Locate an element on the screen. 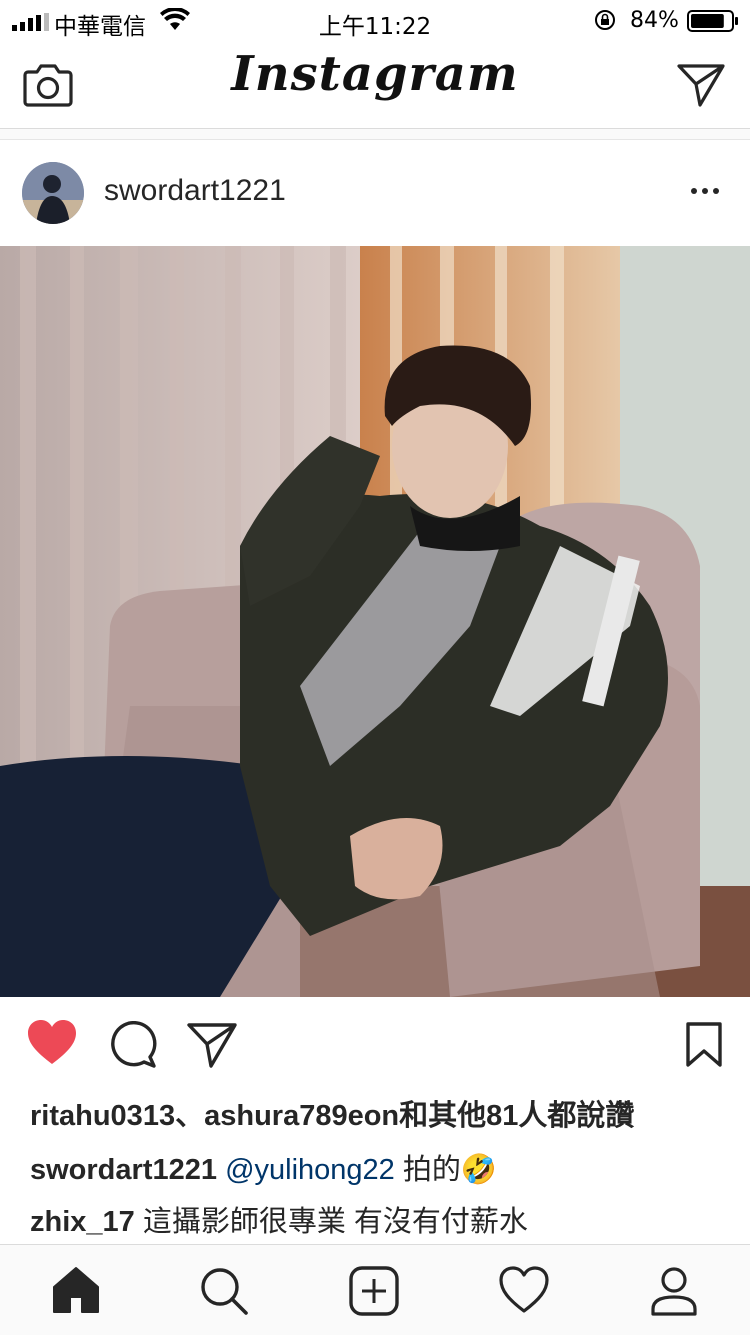 The image size is (750, 1335). share-icon is located at coordinates (212, 1045).